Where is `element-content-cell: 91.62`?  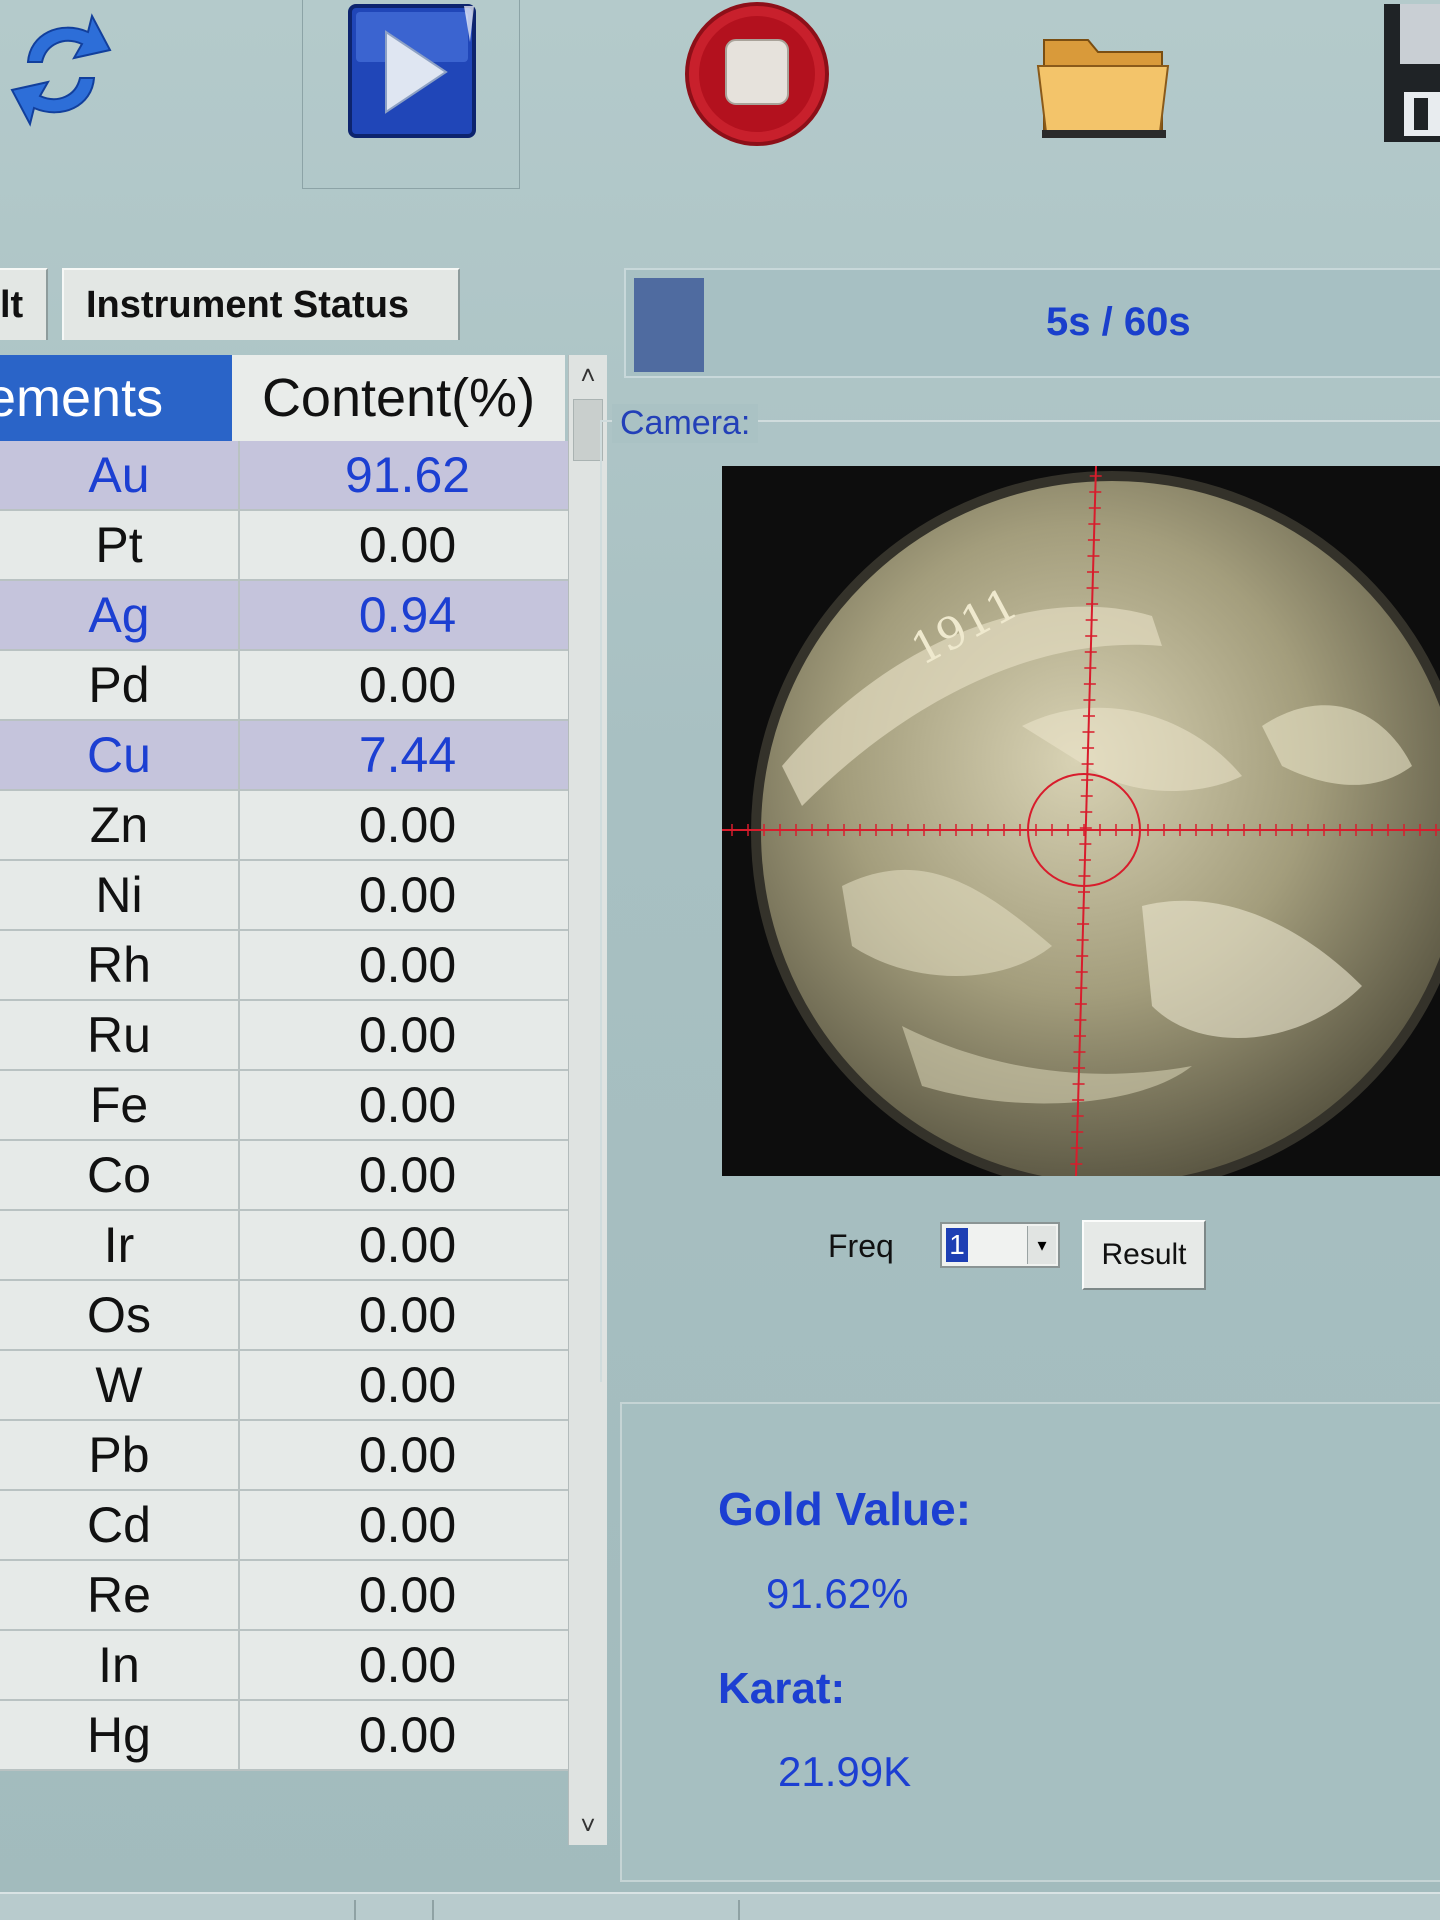
element-content-cell: 91.62 is located at coordinates (407, 475).